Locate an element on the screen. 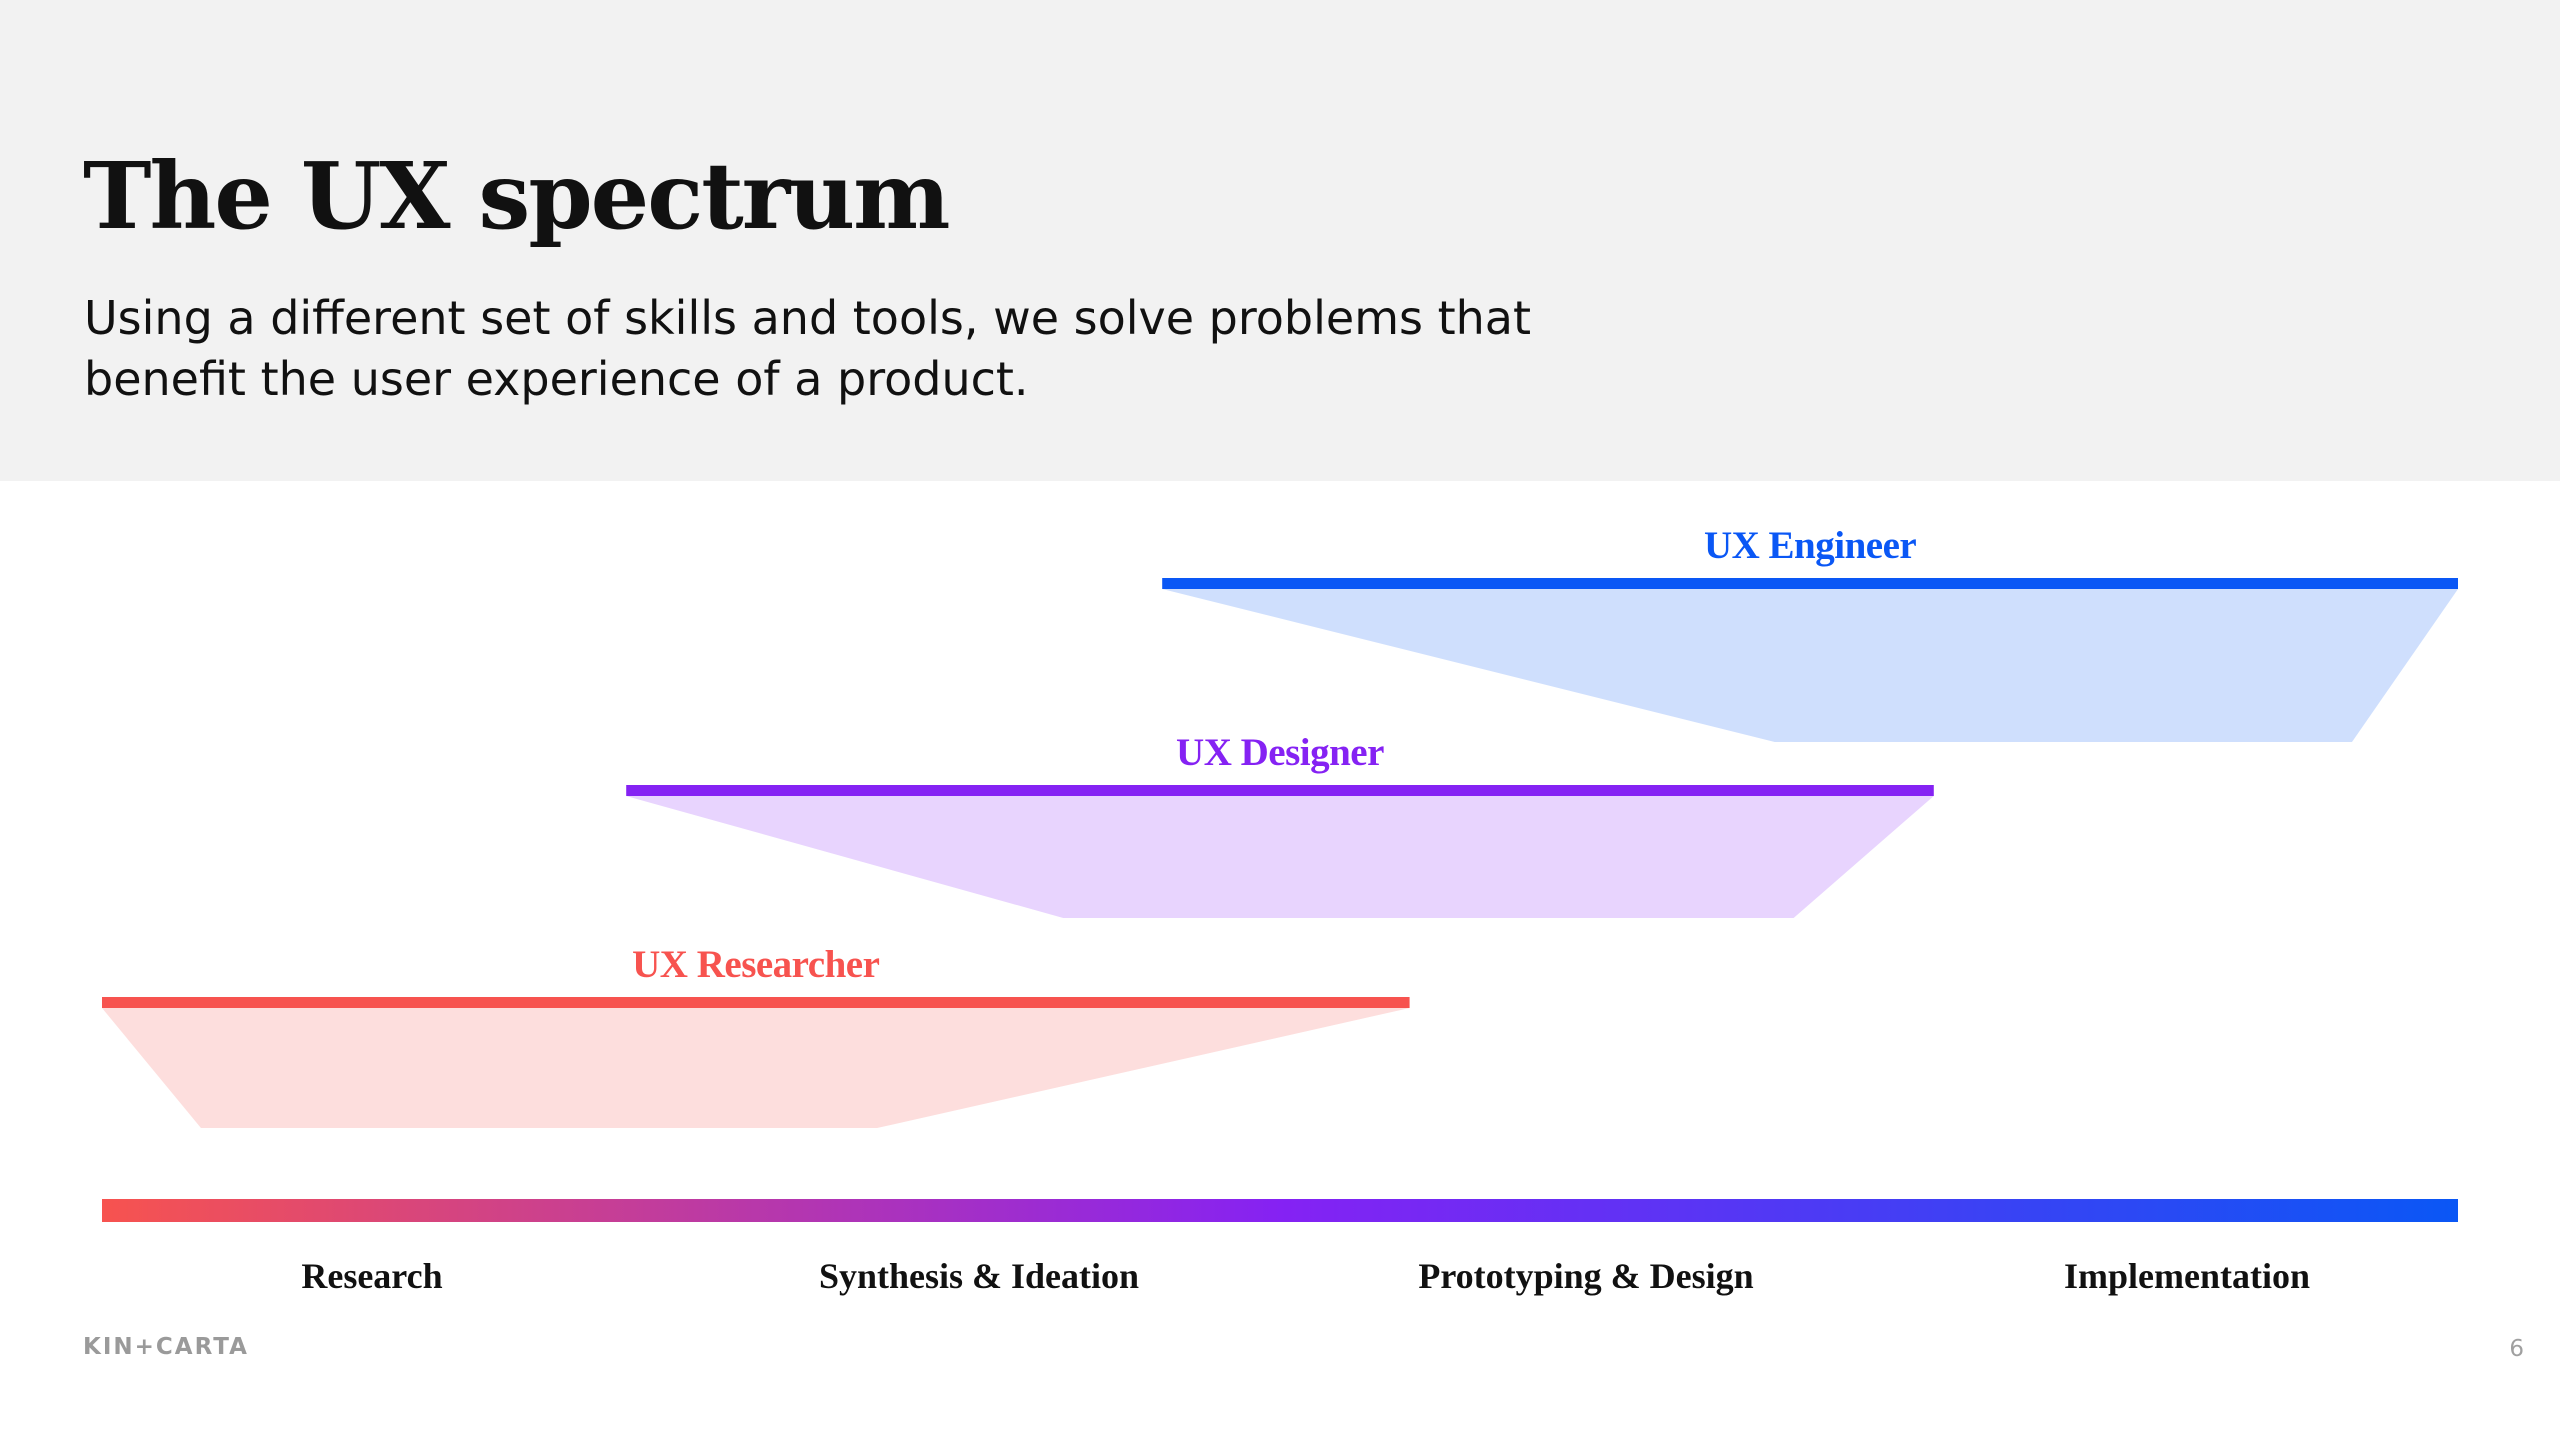 The height and width of the screenshot is (1440, 2560). kin-carta-logo: KIN+CARTA is located at coordinates (166, 1347).